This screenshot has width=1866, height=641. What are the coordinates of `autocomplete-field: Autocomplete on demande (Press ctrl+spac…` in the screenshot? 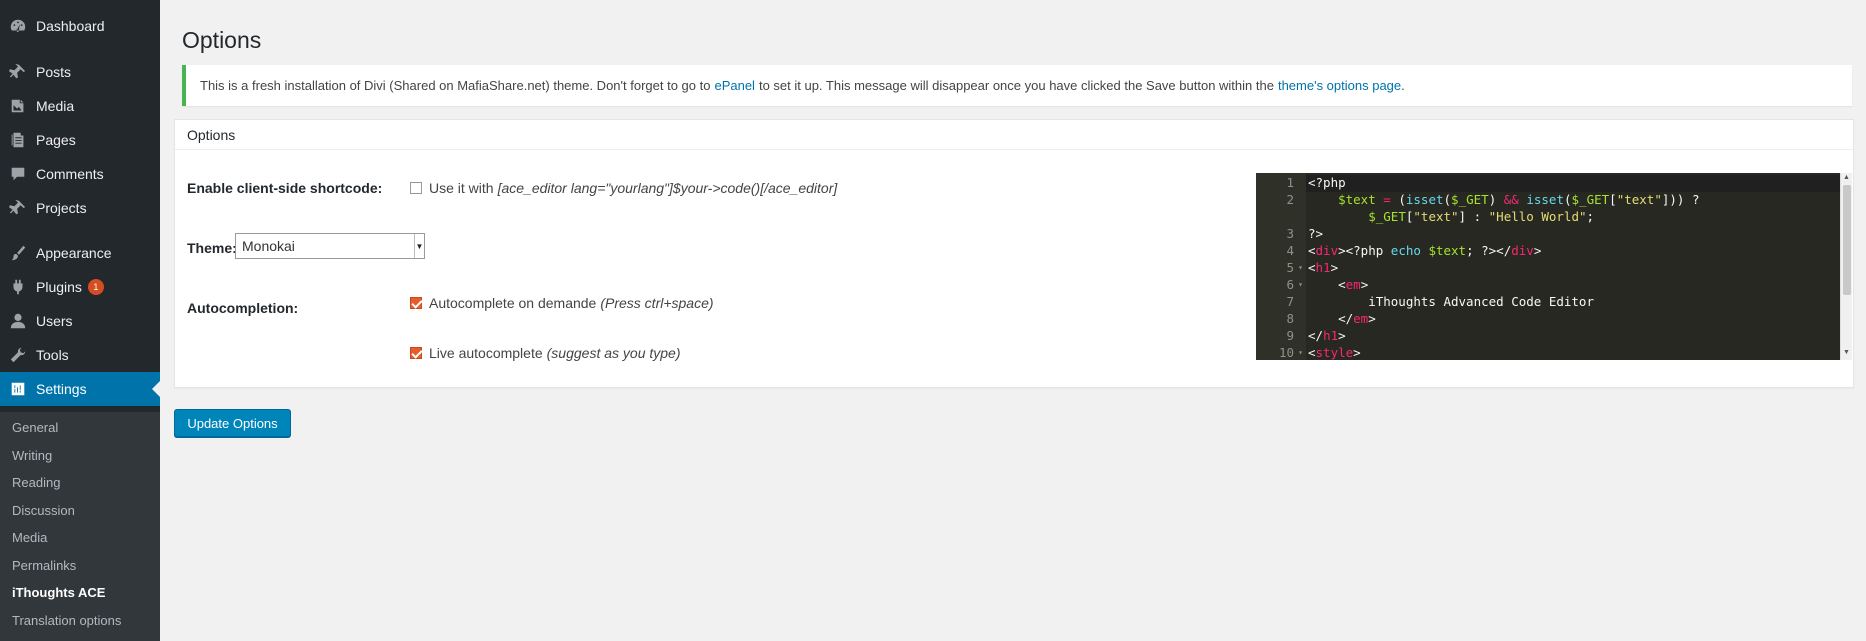 It's located at (562, 303).